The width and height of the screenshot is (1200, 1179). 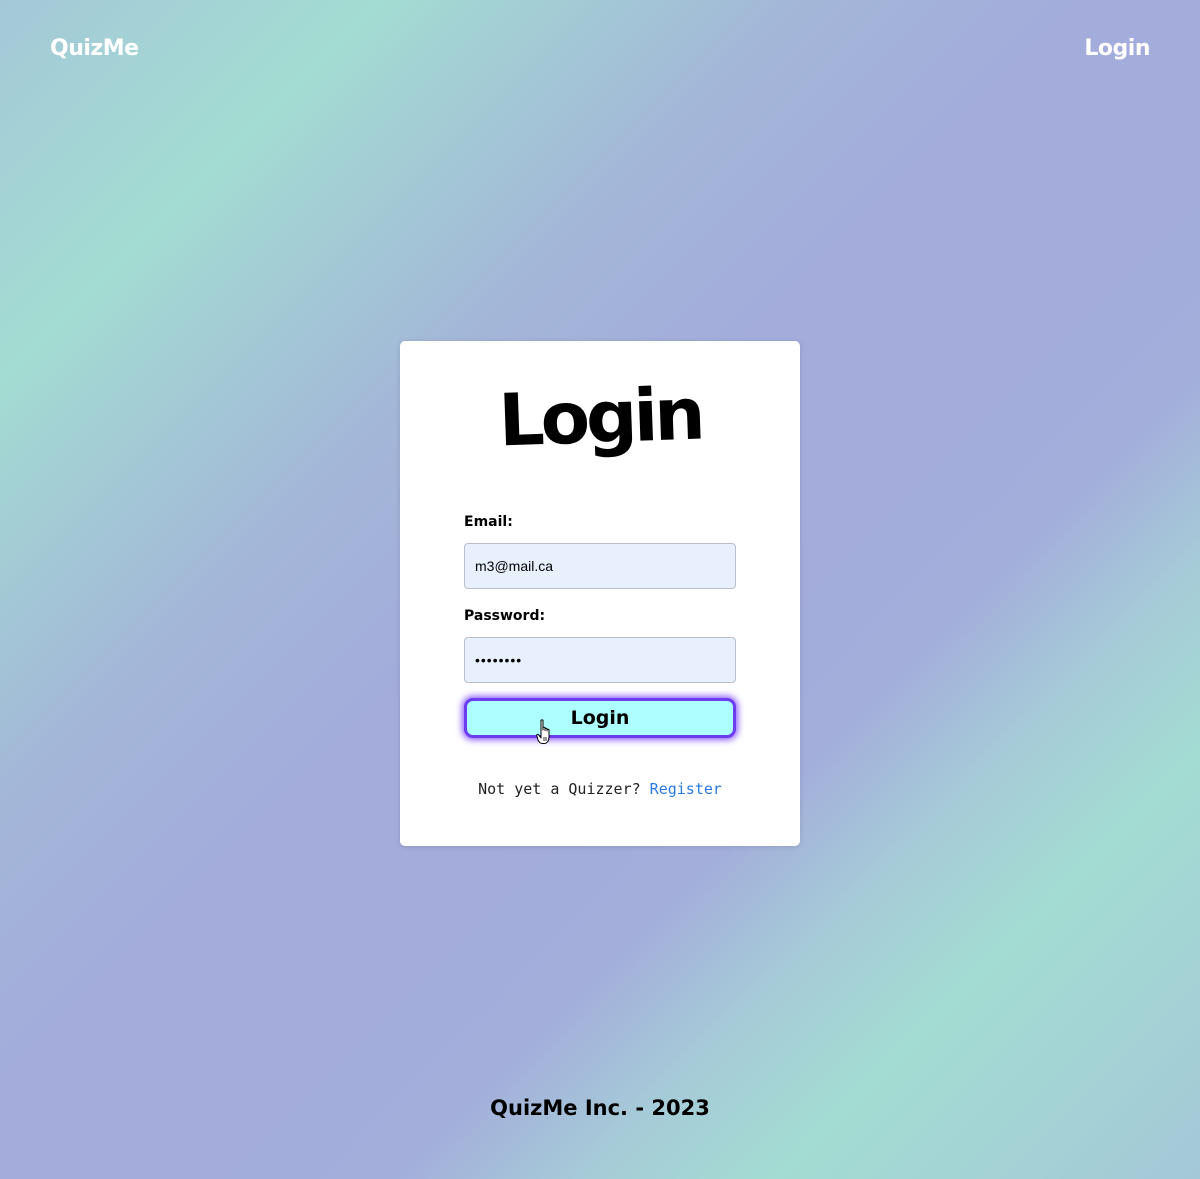 What do you see at coordinates (543, 731) in the screenshot?
I see `hand-pointer-icon` at bounding box center [543, 731].